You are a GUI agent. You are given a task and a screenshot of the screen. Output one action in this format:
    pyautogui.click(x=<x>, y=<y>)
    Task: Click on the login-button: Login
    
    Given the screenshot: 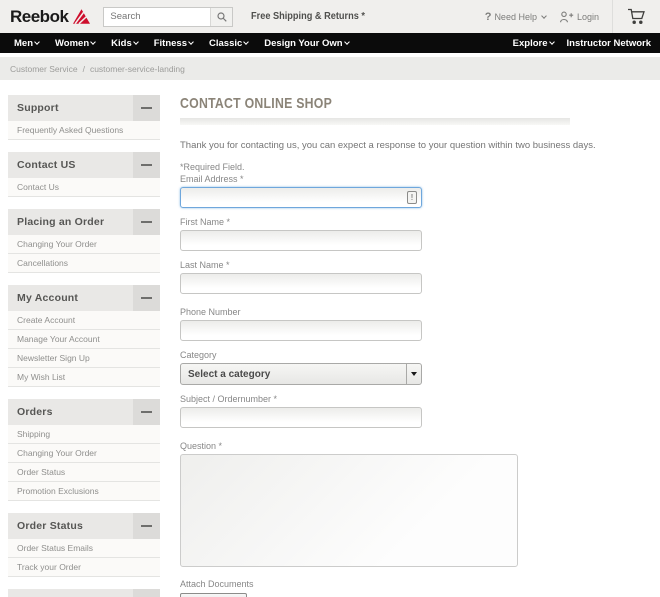 What is the action you would take?
    pyautogui.click(x=579, y=17)
    